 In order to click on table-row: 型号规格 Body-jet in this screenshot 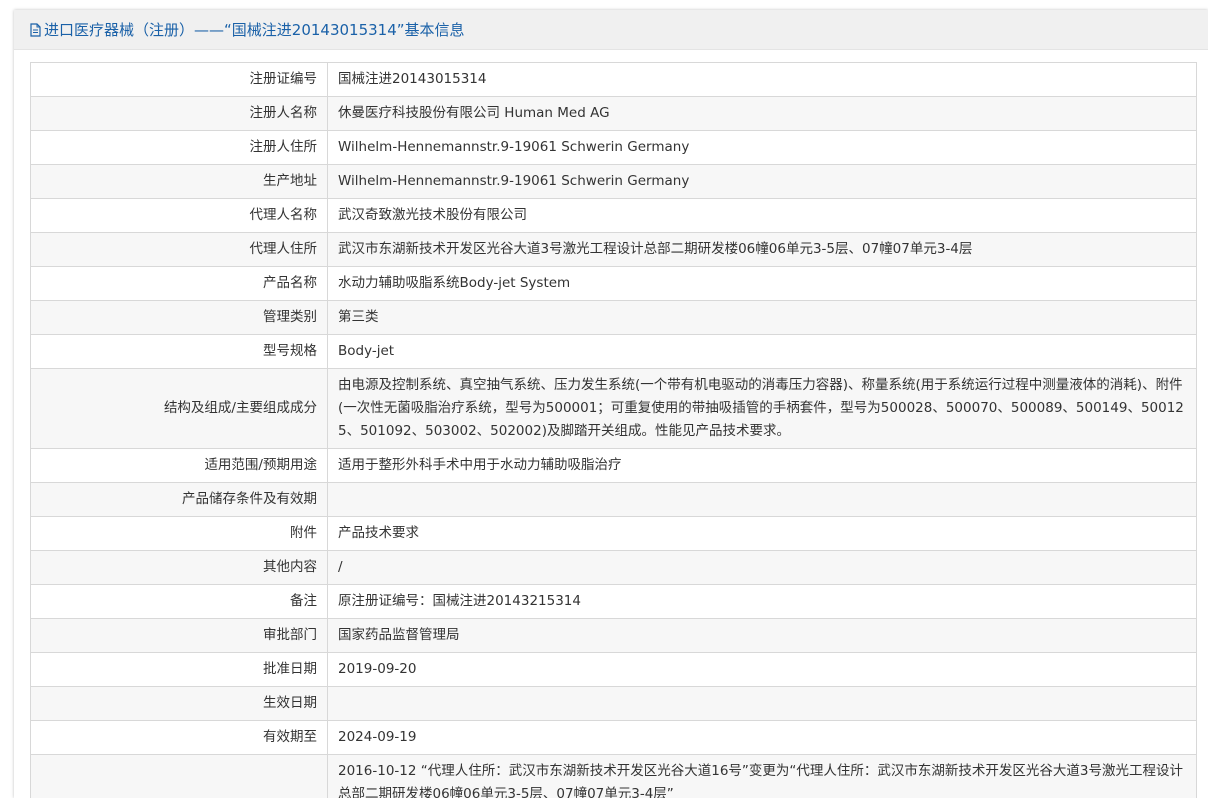, I will do `click(613, 351)`.